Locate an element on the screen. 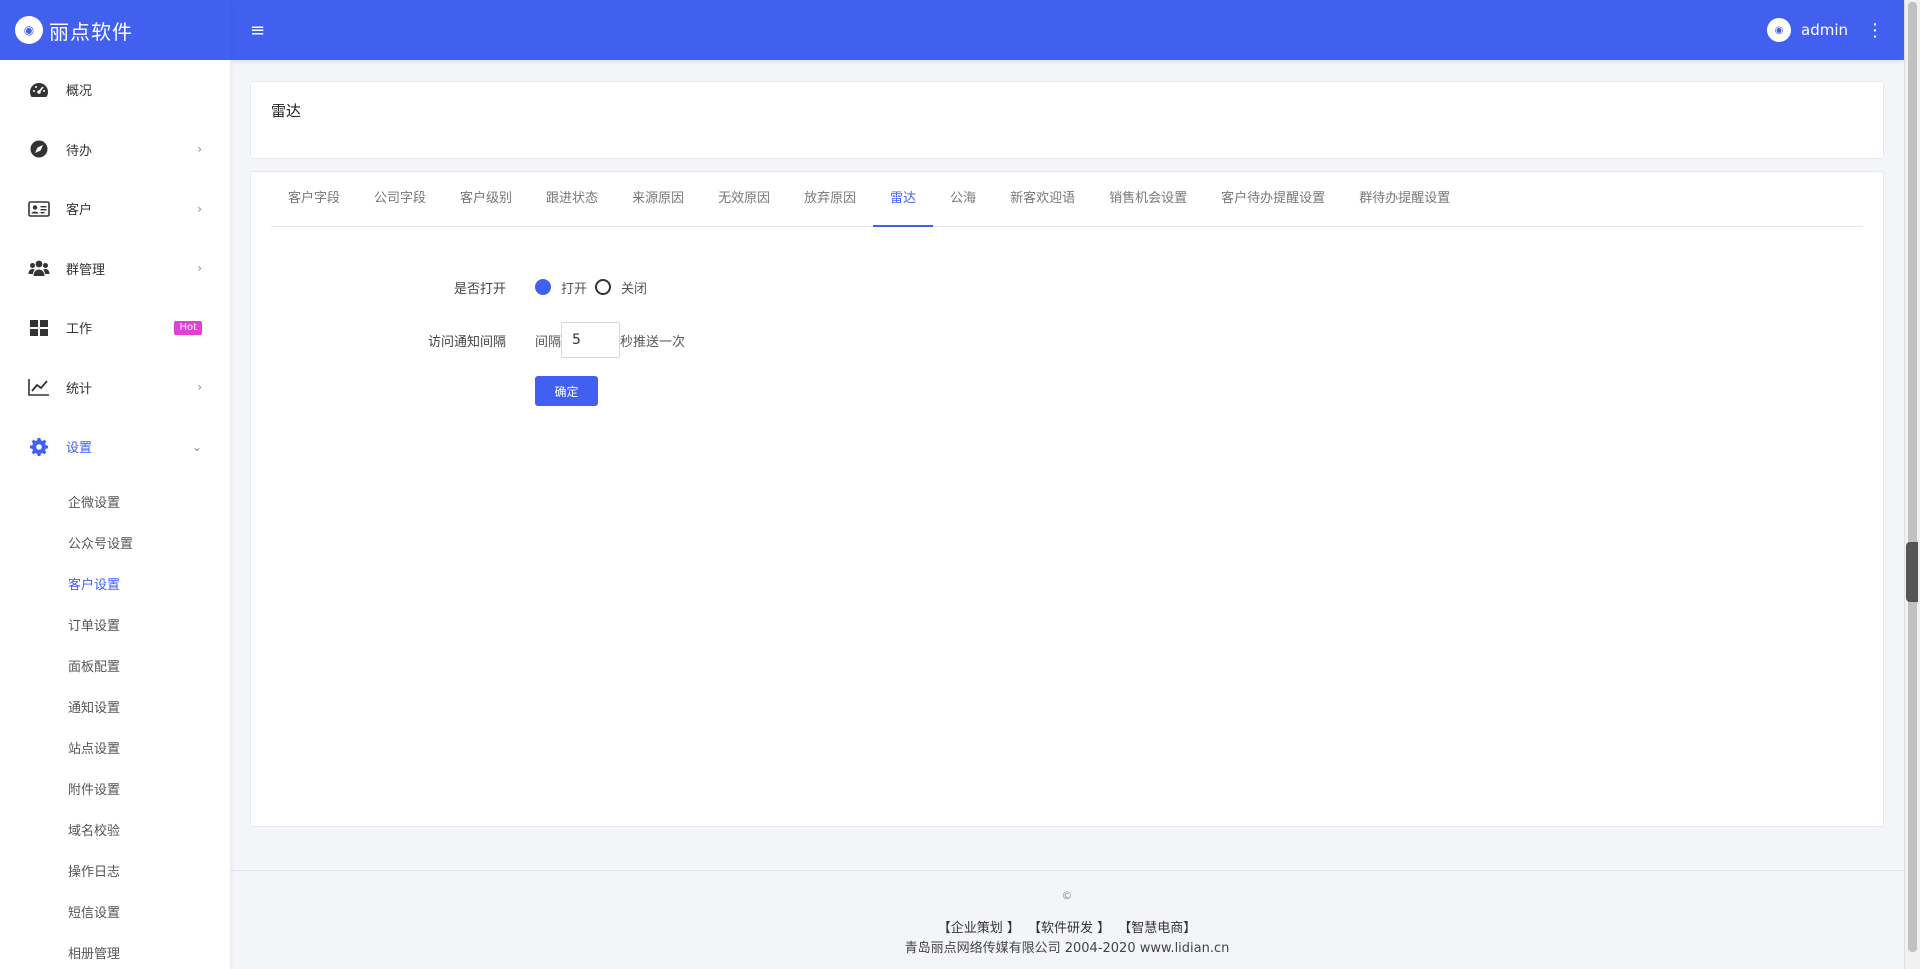 Image resolution: width=1920 pixels, height=969 pixels. subnav-item: 附件设置 is located at coordinates (115, 788).